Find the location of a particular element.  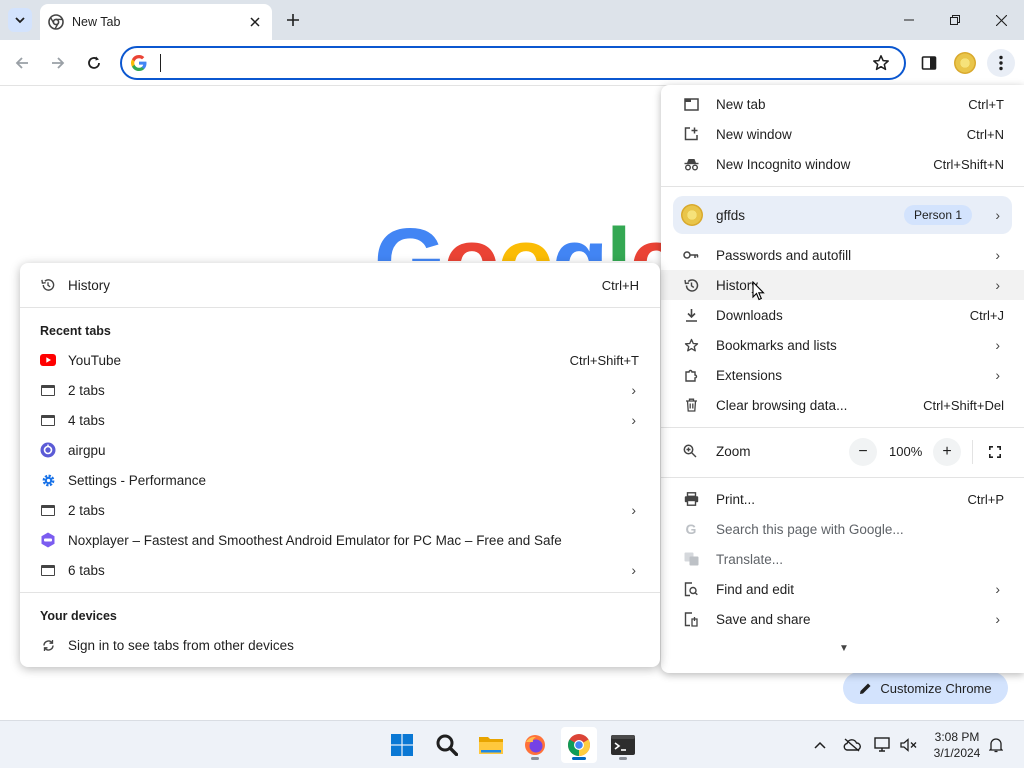

zoom-divider is located at coordinates (972, 452).